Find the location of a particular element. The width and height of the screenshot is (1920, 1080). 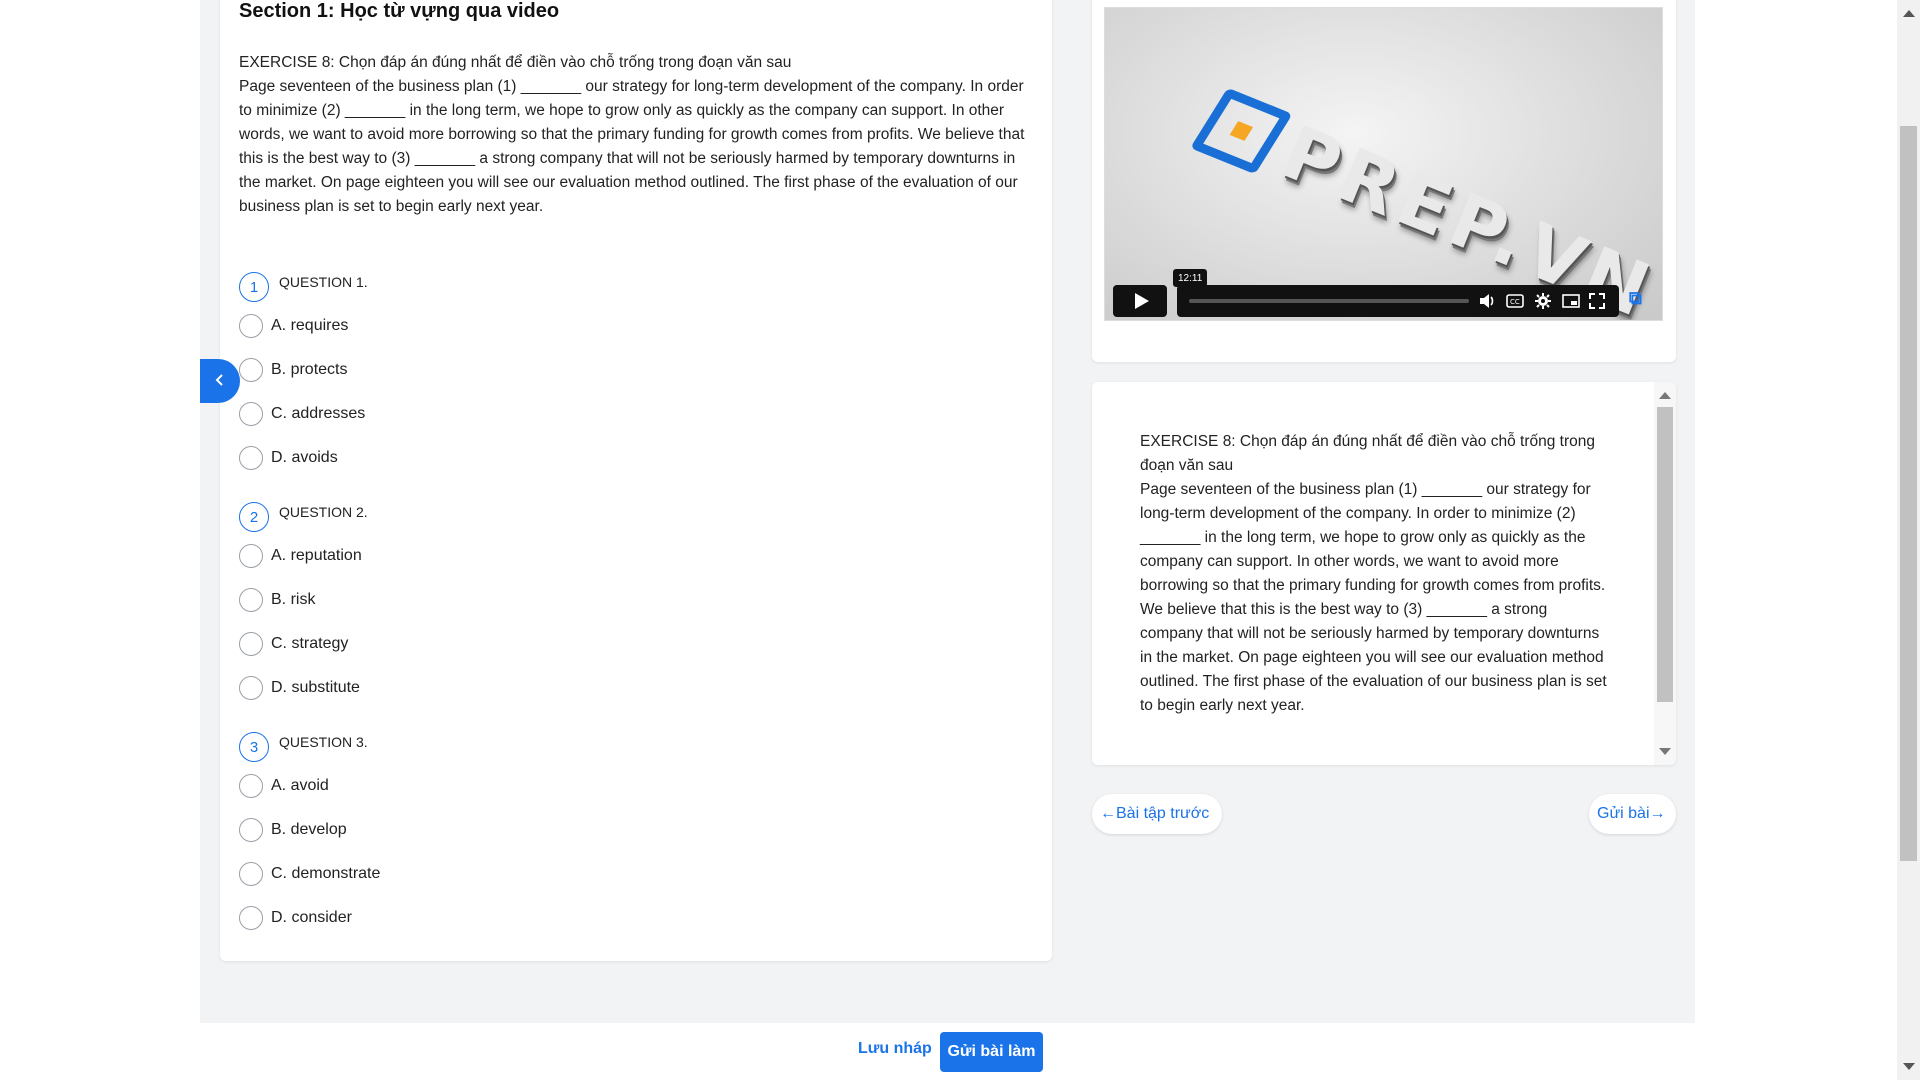

answer-option-label: C. addresses is located at coordinates (318, 413).